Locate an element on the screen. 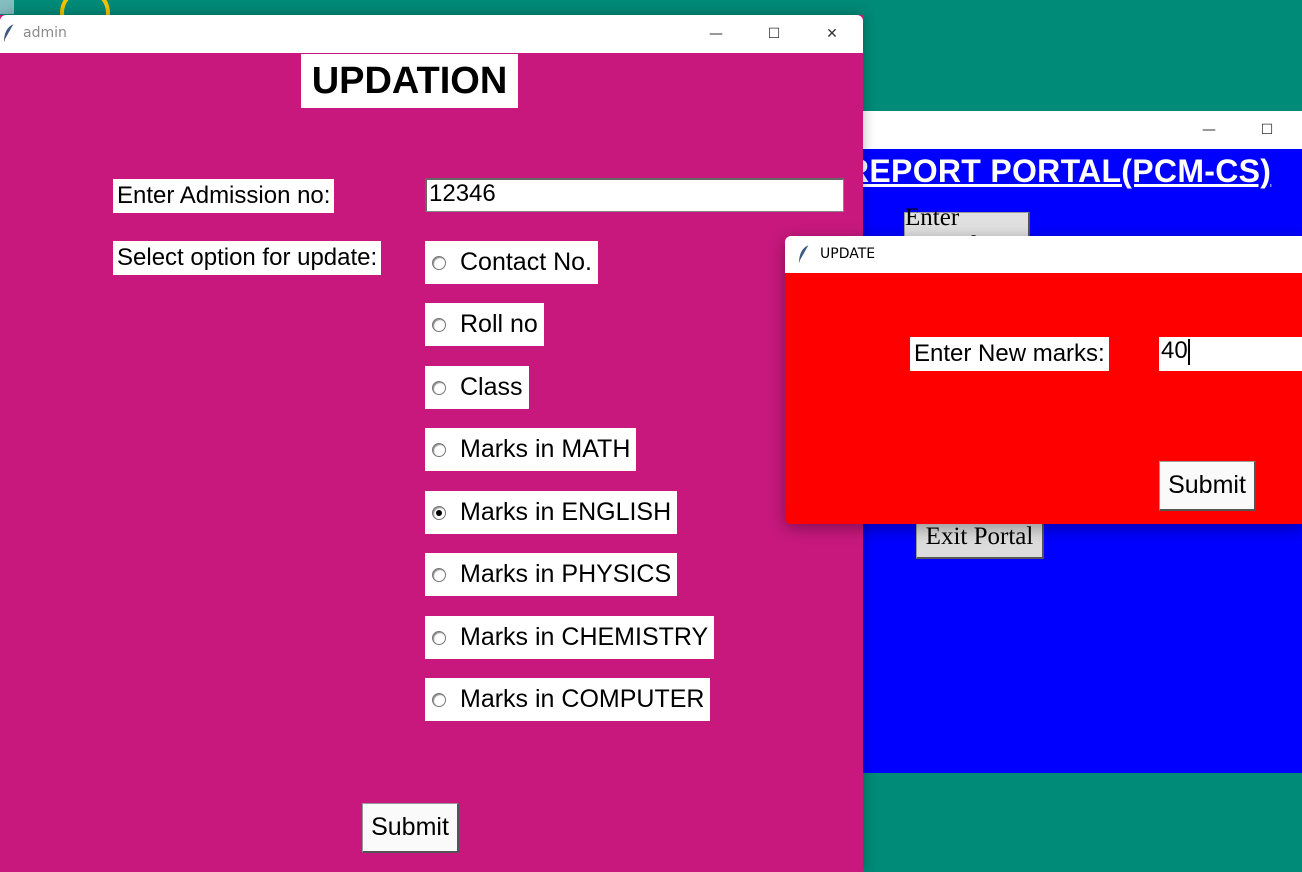 This screenshot has width=1302, height=872. radio-marks-chemistry: Marks in CHEMISTRY is located at coordinates (570, 637).